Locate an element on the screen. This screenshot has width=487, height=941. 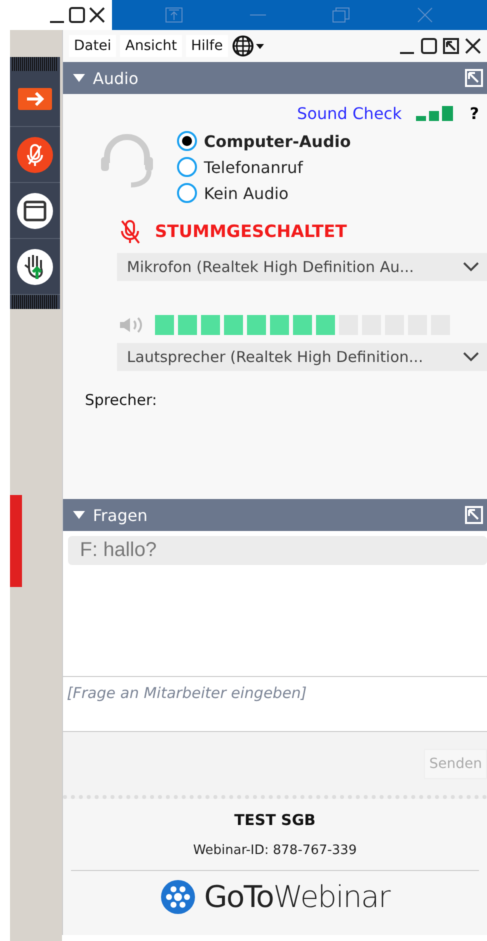
menu-item: Hilfe is located at coordinates (207, 46).